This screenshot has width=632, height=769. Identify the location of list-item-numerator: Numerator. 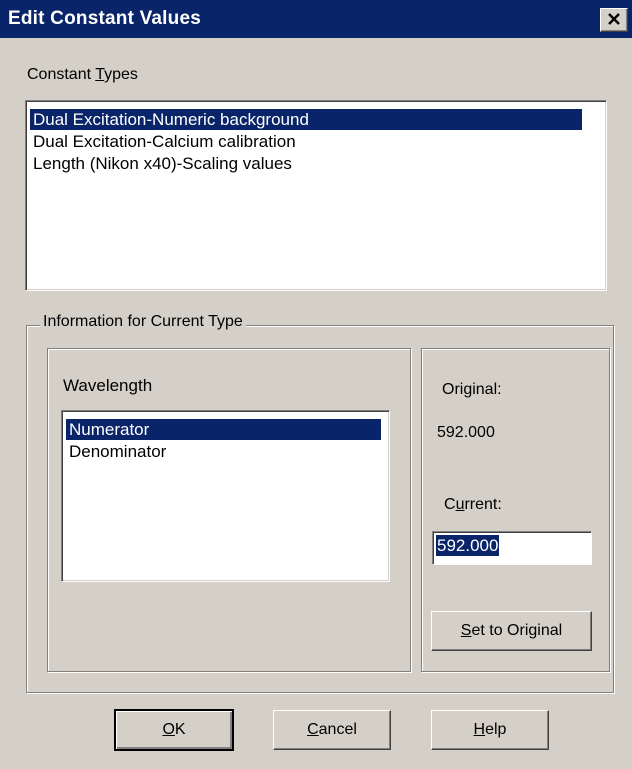
(223, 429).